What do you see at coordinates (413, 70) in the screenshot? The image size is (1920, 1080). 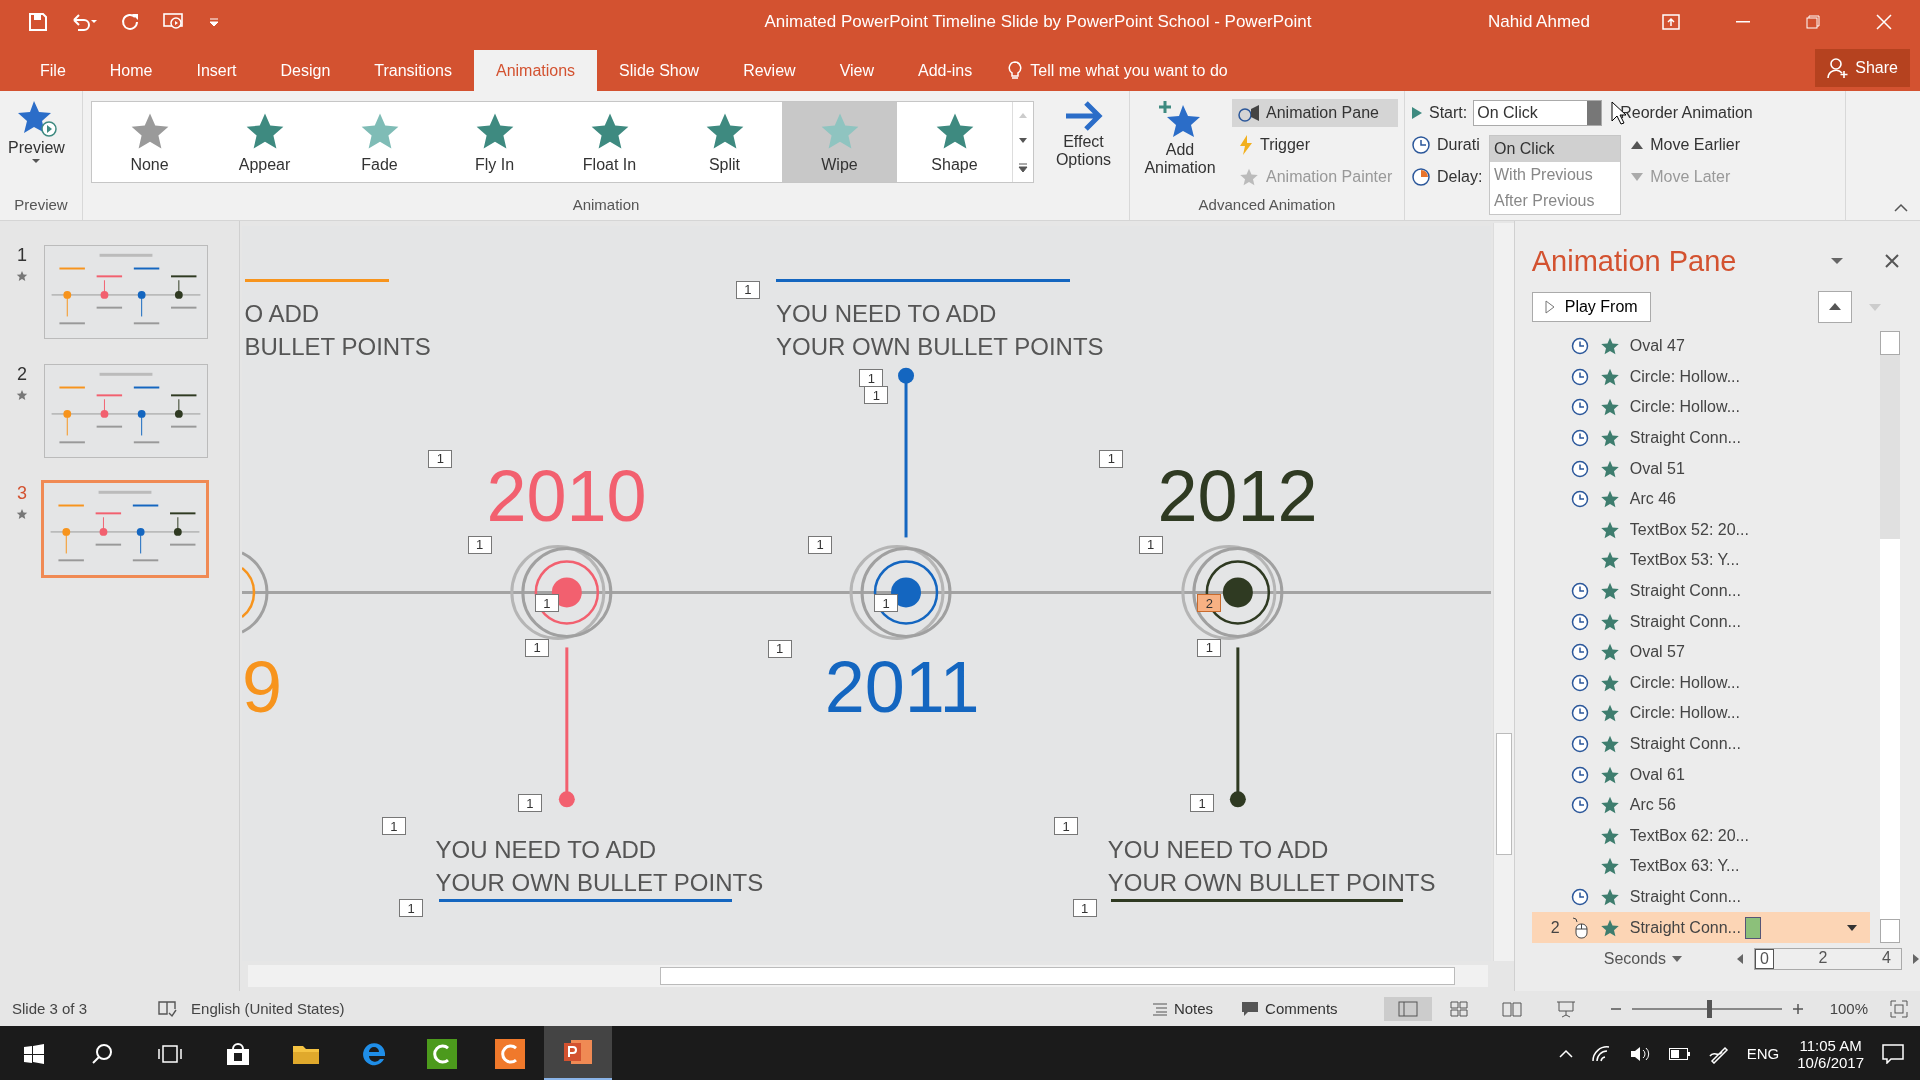 I see `ribbon-tab: Transitions` at bounding box center [413, 70].